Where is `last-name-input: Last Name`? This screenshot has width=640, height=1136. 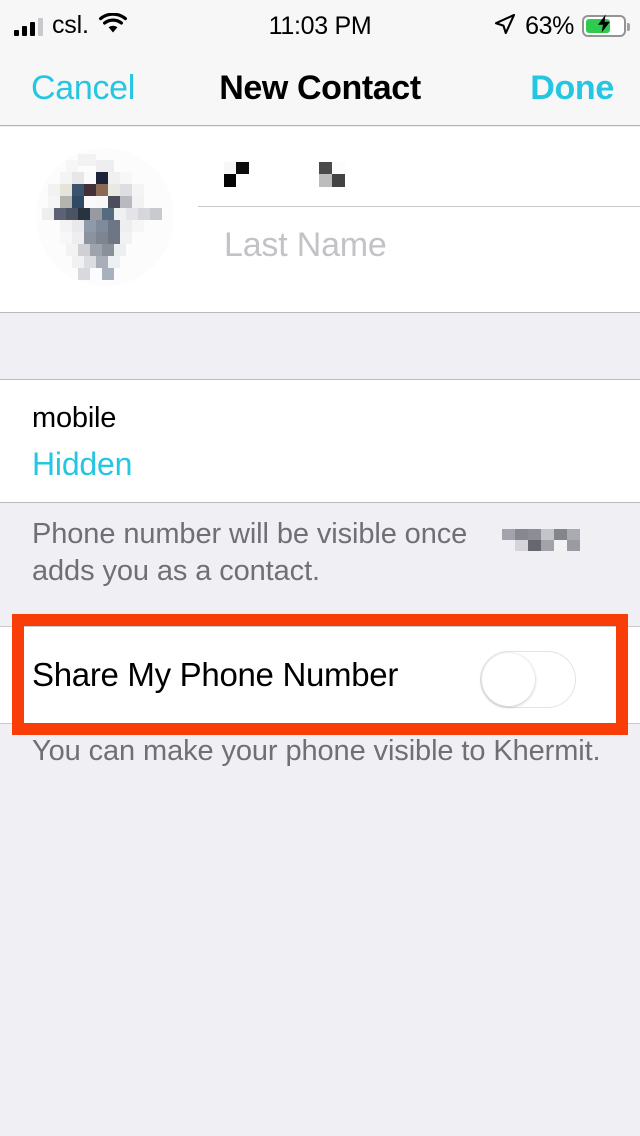
last-name-input: Last Name is located at coordinates (419, 245).